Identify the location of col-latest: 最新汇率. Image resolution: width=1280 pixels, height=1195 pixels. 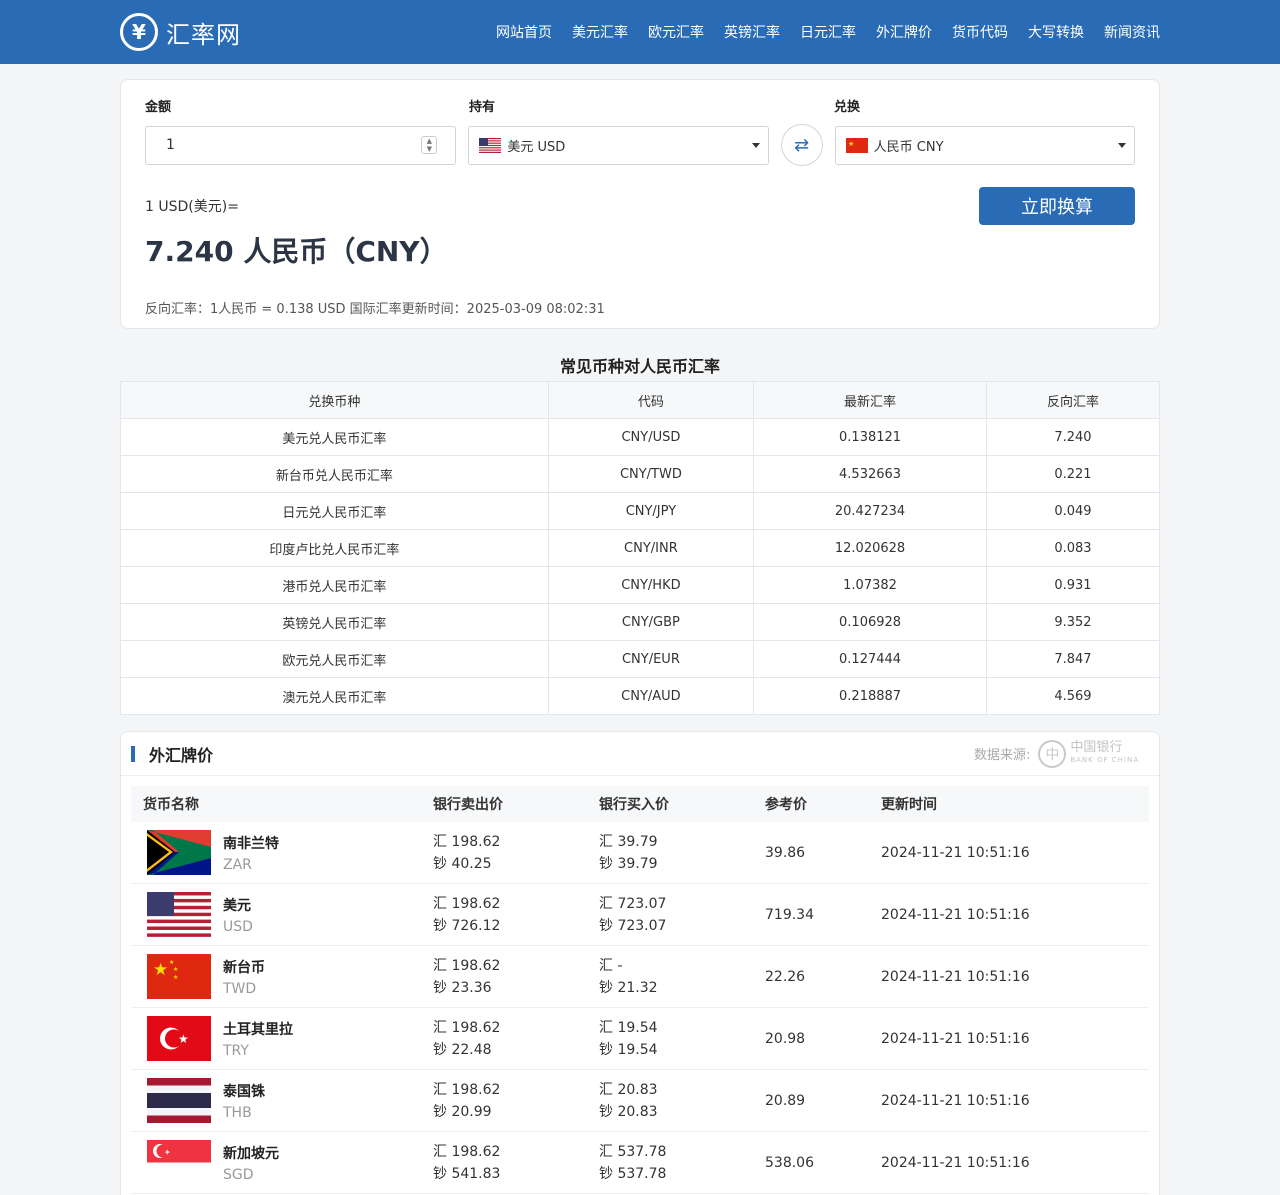
(870, 400).